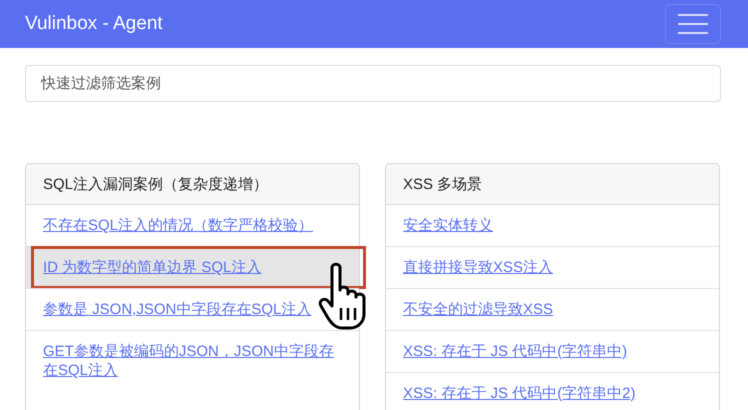 This screenshot has width=748, height=410. What do you see at coordinates (152, 267) in the screenshot?
I see `case-link: ID 为数字型的简单边界 SQL注入` at bounding box center [152, 267].